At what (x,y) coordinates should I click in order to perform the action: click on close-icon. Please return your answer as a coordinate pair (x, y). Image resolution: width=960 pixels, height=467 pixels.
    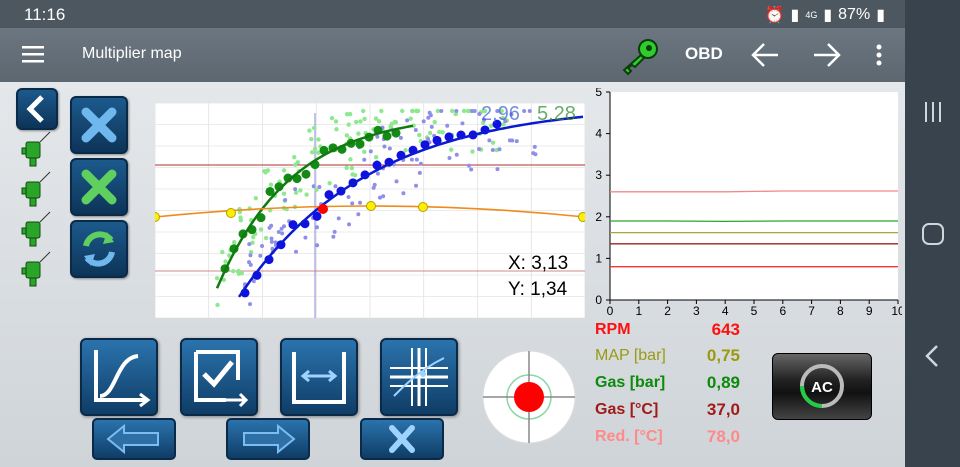
    Looking at the image, I should click on (99, 125).